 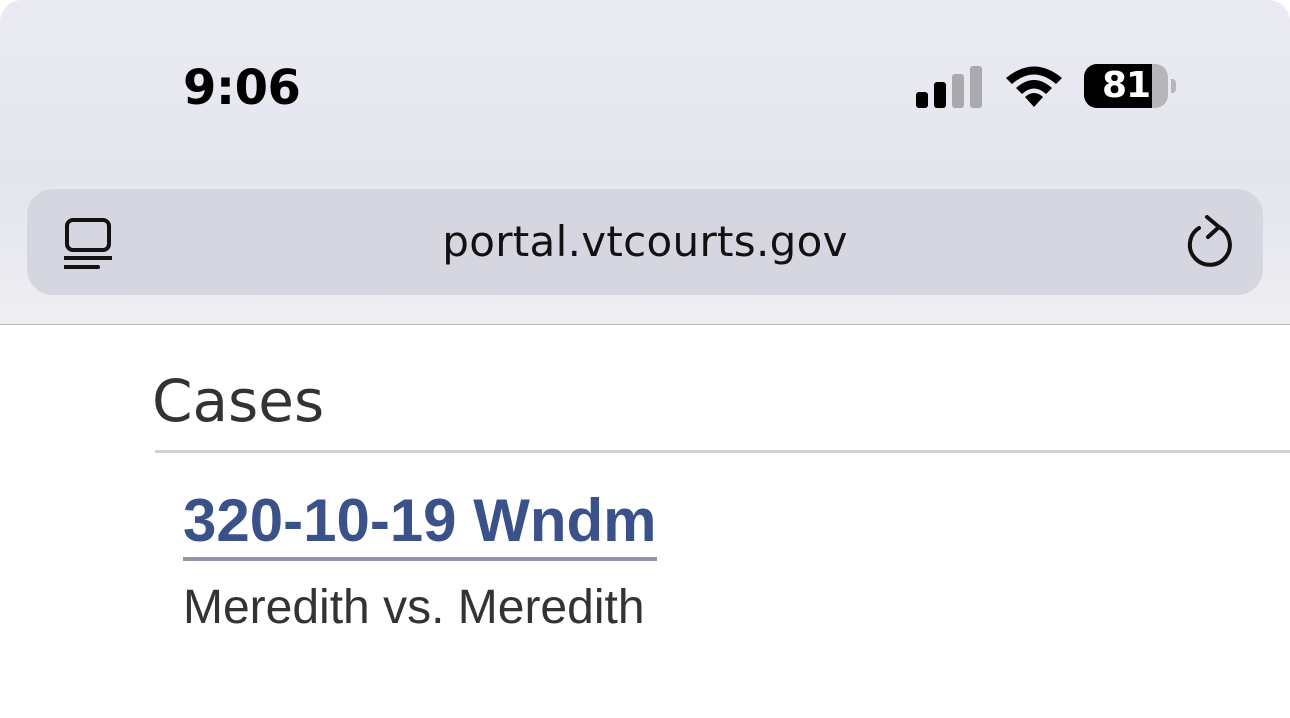 I want to click on reload-icon, so click(x=1209, y=242).